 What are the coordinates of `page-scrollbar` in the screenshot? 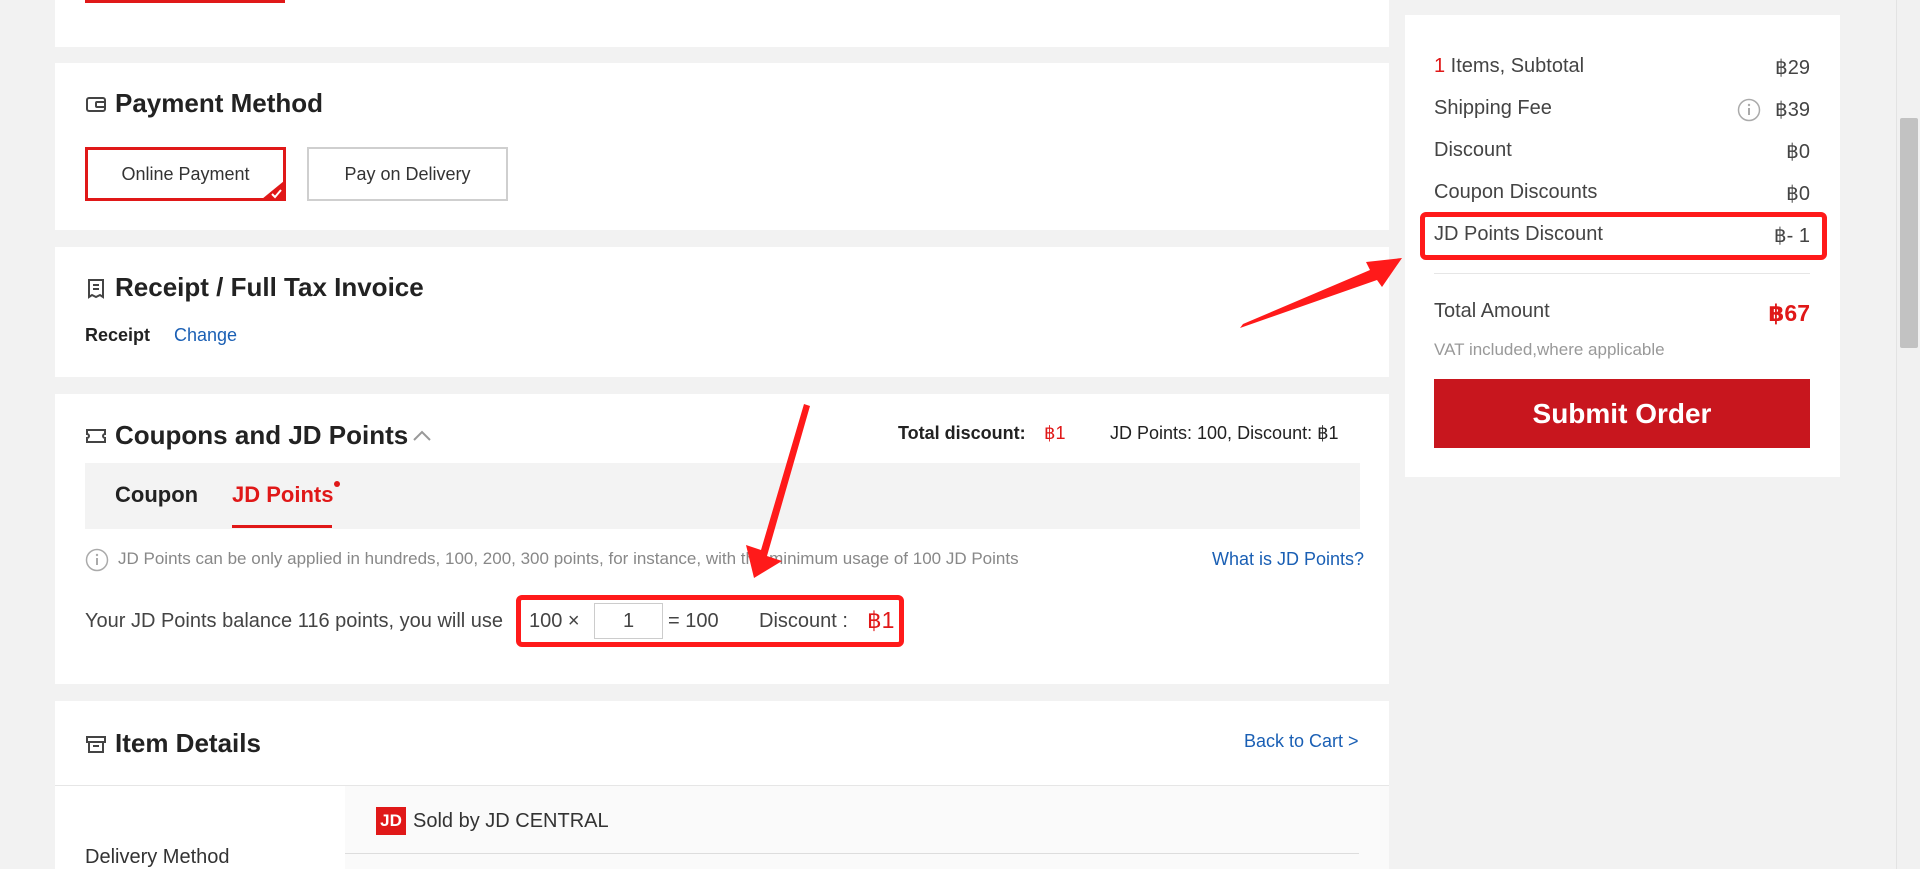 It's located at (1908, 434).